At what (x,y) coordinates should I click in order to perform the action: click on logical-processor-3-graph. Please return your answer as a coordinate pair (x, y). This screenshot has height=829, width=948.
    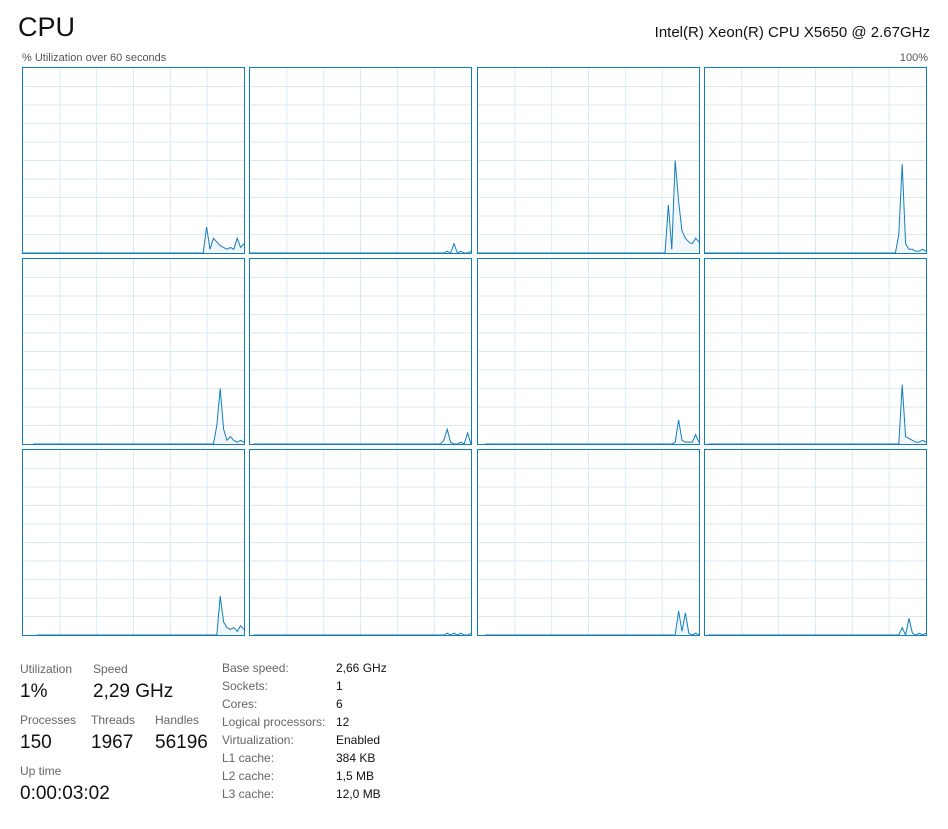
    Looking at the image, I should click on (588, 160).